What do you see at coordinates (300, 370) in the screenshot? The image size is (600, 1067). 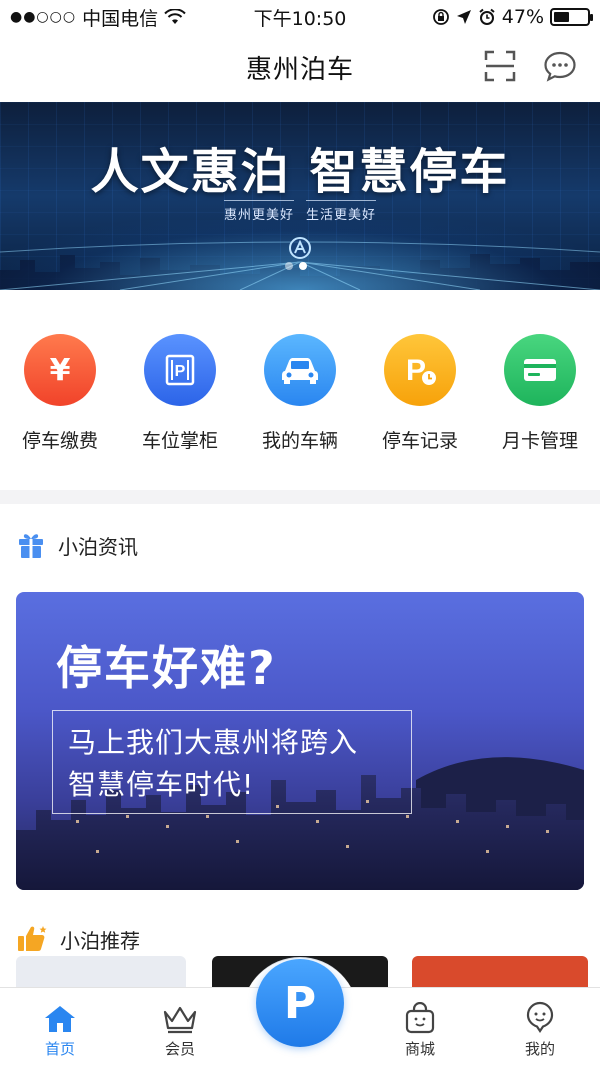 I see `car-icon` at bounding box center [300, 370].